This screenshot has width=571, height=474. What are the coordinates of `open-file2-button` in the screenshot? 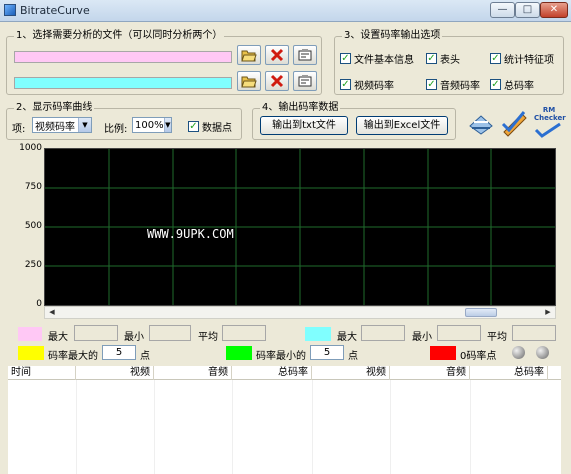 It's located at (249, 81).